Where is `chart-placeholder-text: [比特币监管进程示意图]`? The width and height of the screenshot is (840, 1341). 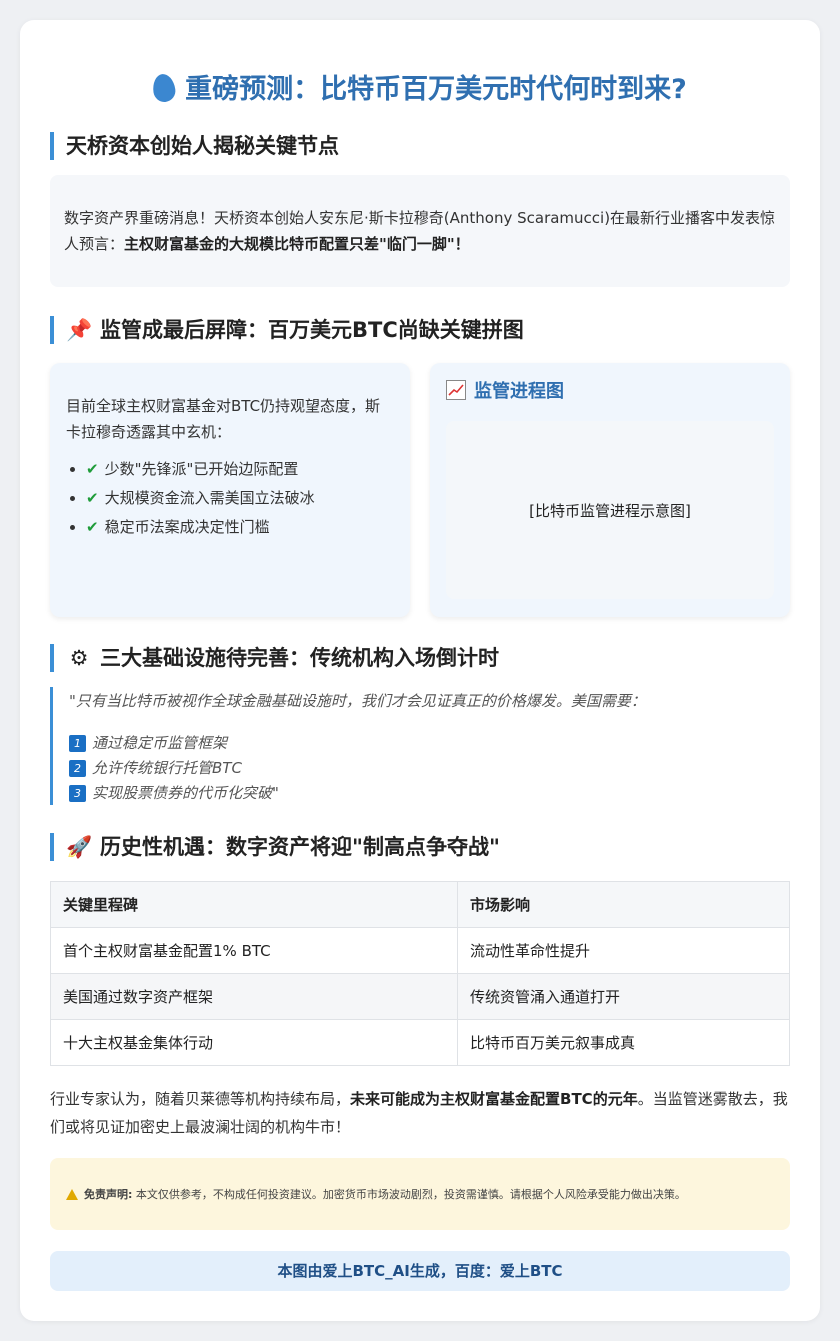
chart-placeholder-text: [比特币监管进程示意图] is located at coordinates (610, 510).